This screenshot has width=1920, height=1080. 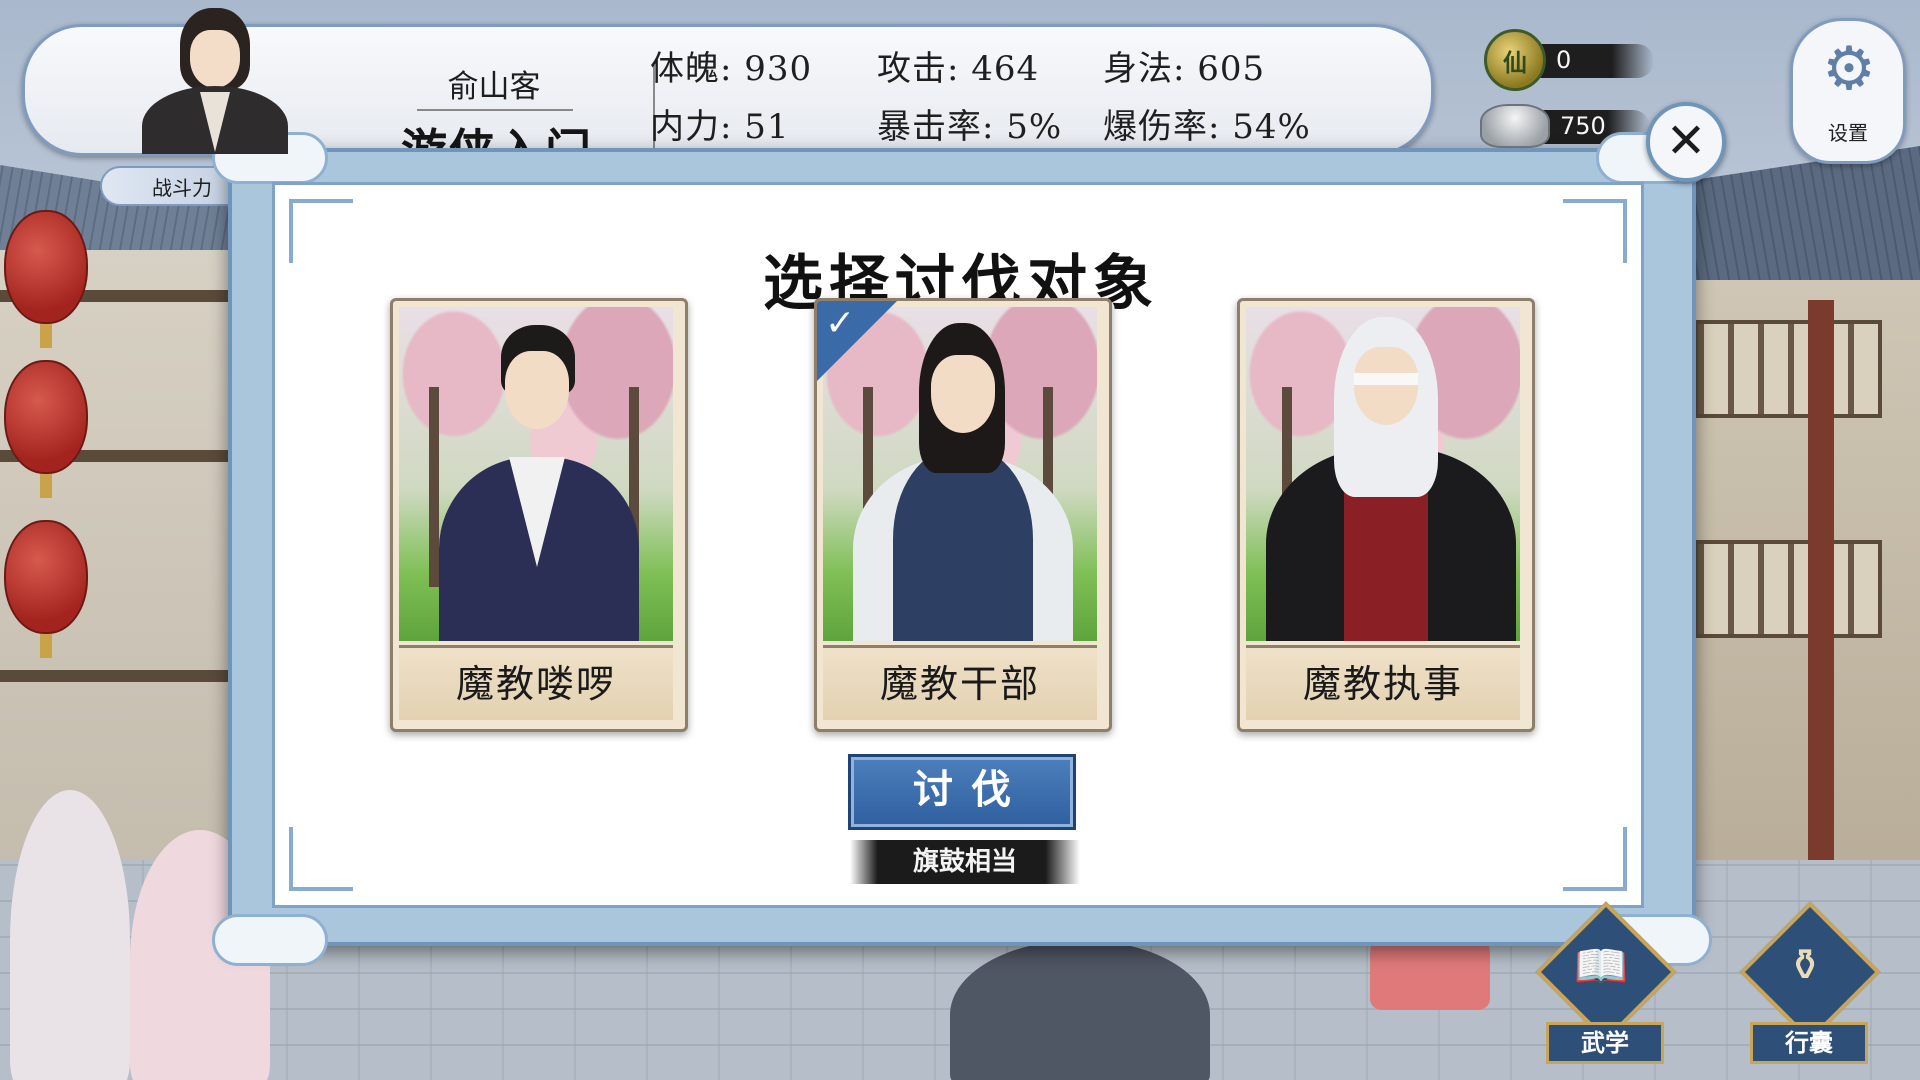 I want to click on stat-crit-damage: 爆伤率: 54%, so click(x=1207, y=127).